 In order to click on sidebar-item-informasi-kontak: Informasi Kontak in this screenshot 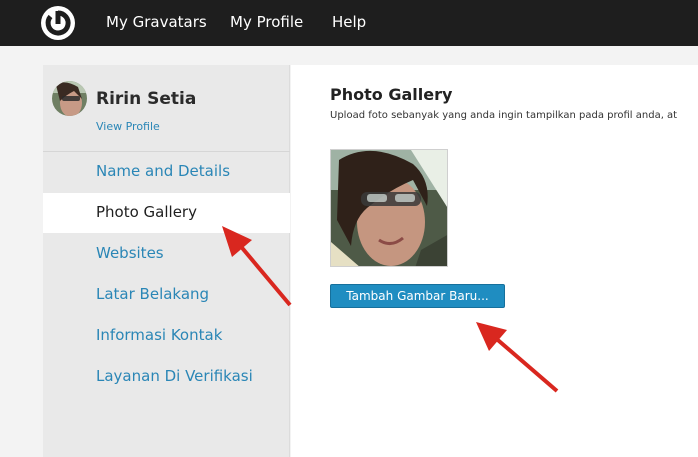, I will do `click(166, 336)`.